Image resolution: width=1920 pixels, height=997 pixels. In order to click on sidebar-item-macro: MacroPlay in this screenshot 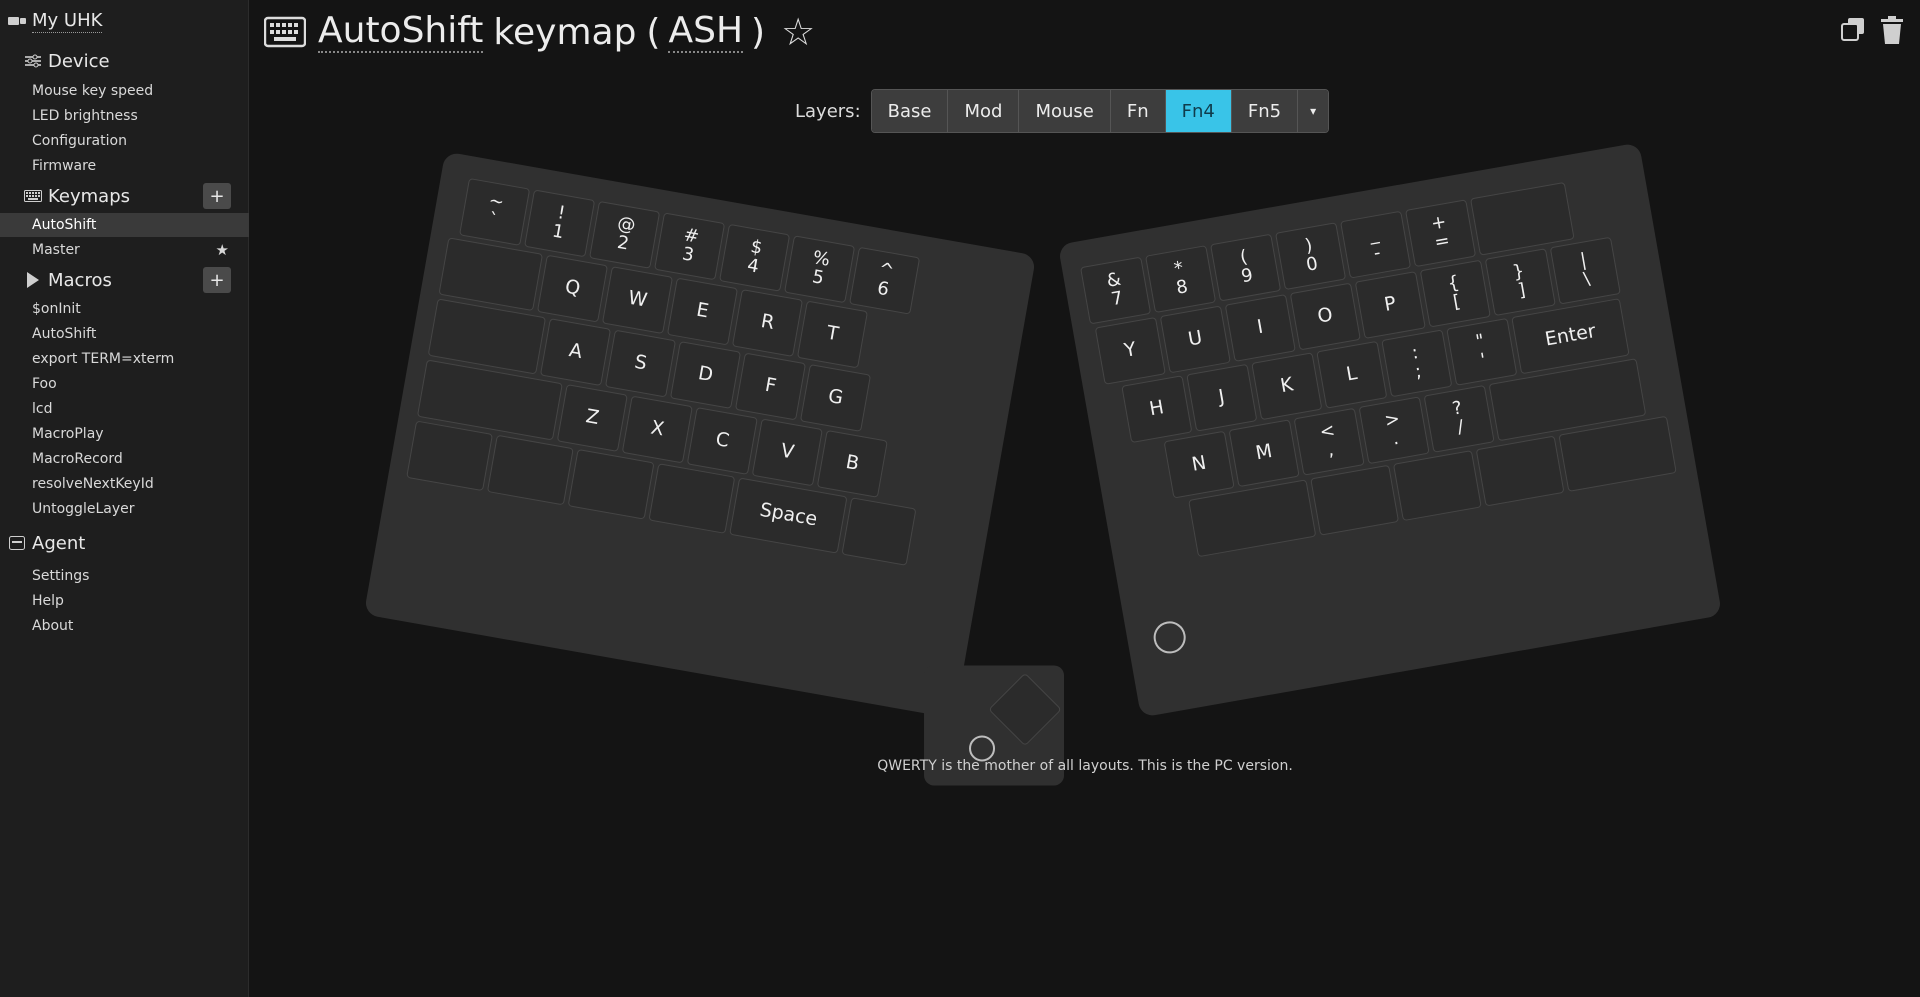, I will do `click(124, 434)`.